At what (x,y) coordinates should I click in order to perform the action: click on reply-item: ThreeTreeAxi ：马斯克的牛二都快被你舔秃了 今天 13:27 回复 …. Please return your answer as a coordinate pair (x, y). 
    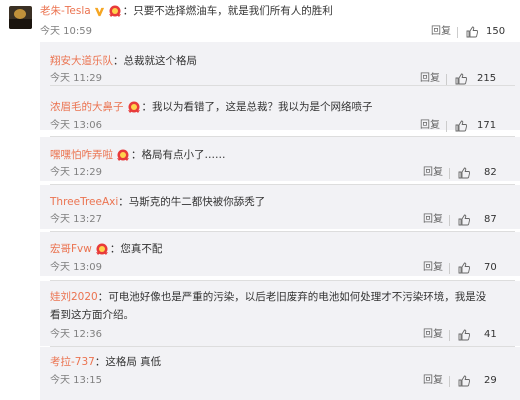
    Looking at the image, I should click on (280, 207).